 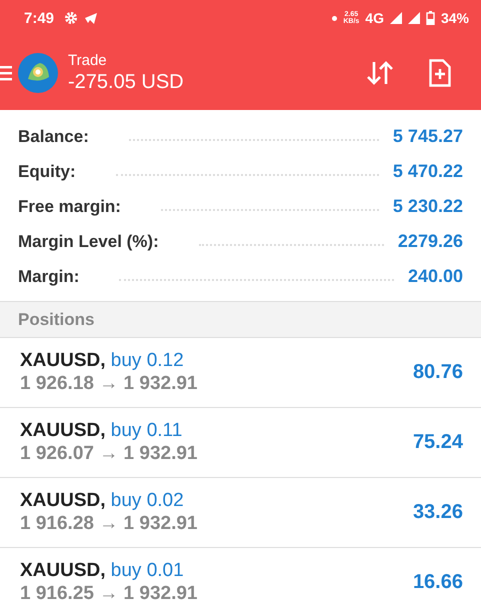 I want to click on position-title: XAUUSD, buy 0.01, so click(x=102, y=571).